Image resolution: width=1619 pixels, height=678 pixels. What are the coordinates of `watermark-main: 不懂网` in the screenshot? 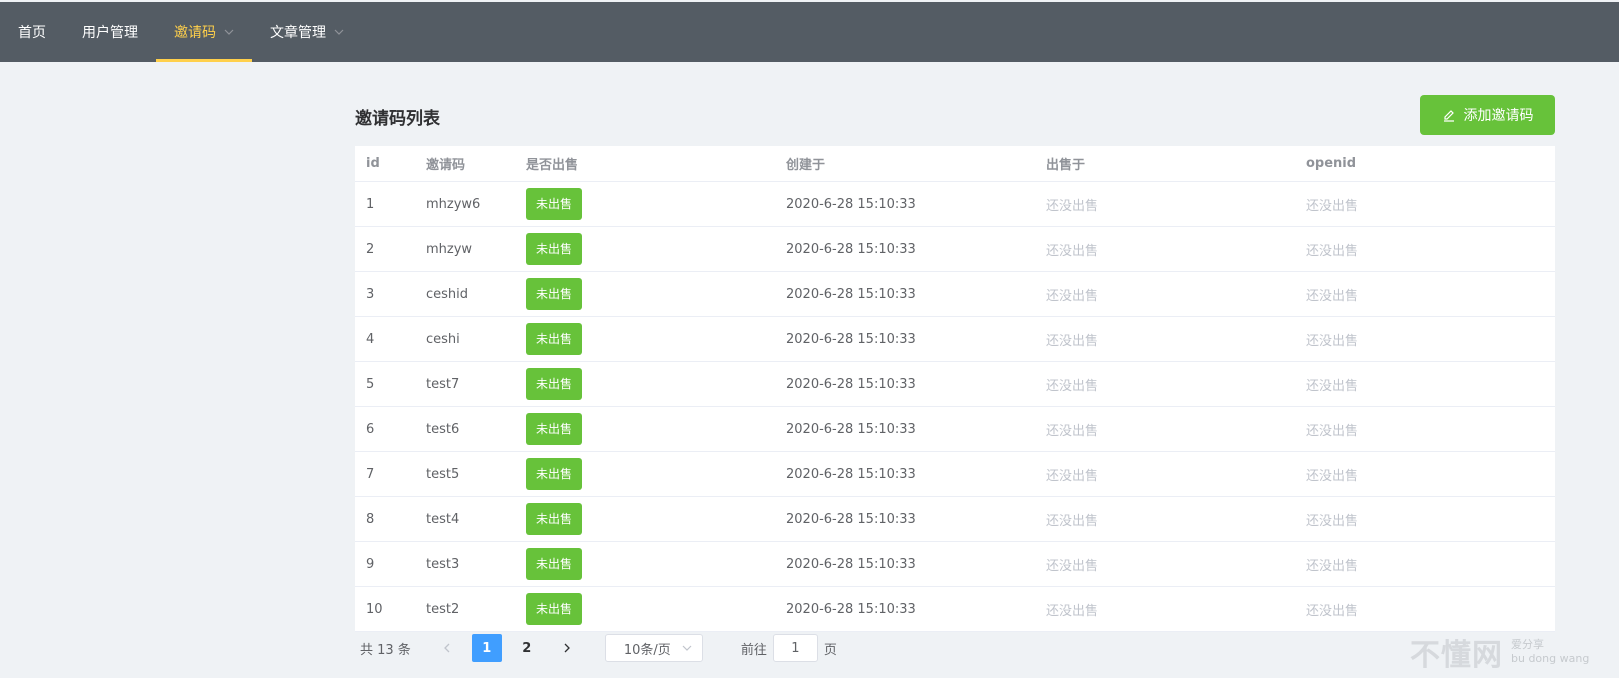 It's located at (1456, 655).